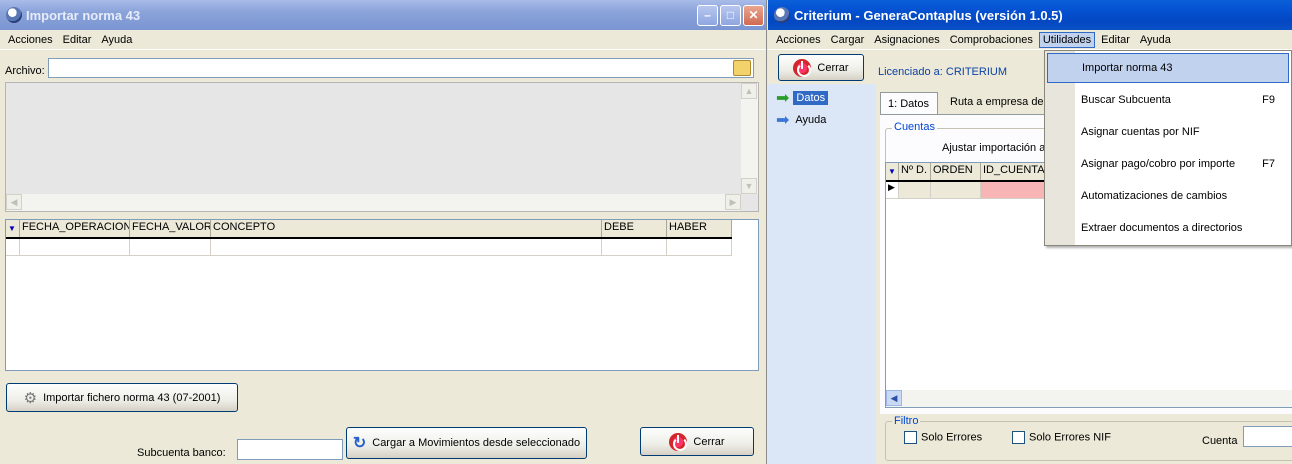 This screenshot has height=464, width=1292. Describe the element at coordinates (848, 40) in the screenshot. I see `menu-cargar: Cargar` at that location.